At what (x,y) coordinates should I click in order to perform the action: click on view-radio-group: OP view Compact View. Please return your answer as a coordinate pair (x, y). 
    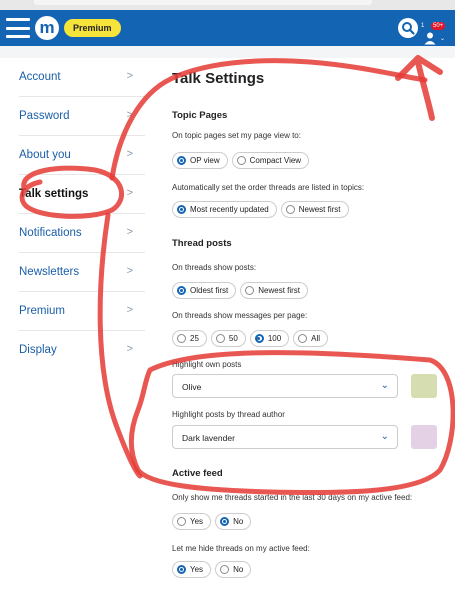
    Looking at the image, I should click on (241, 160).